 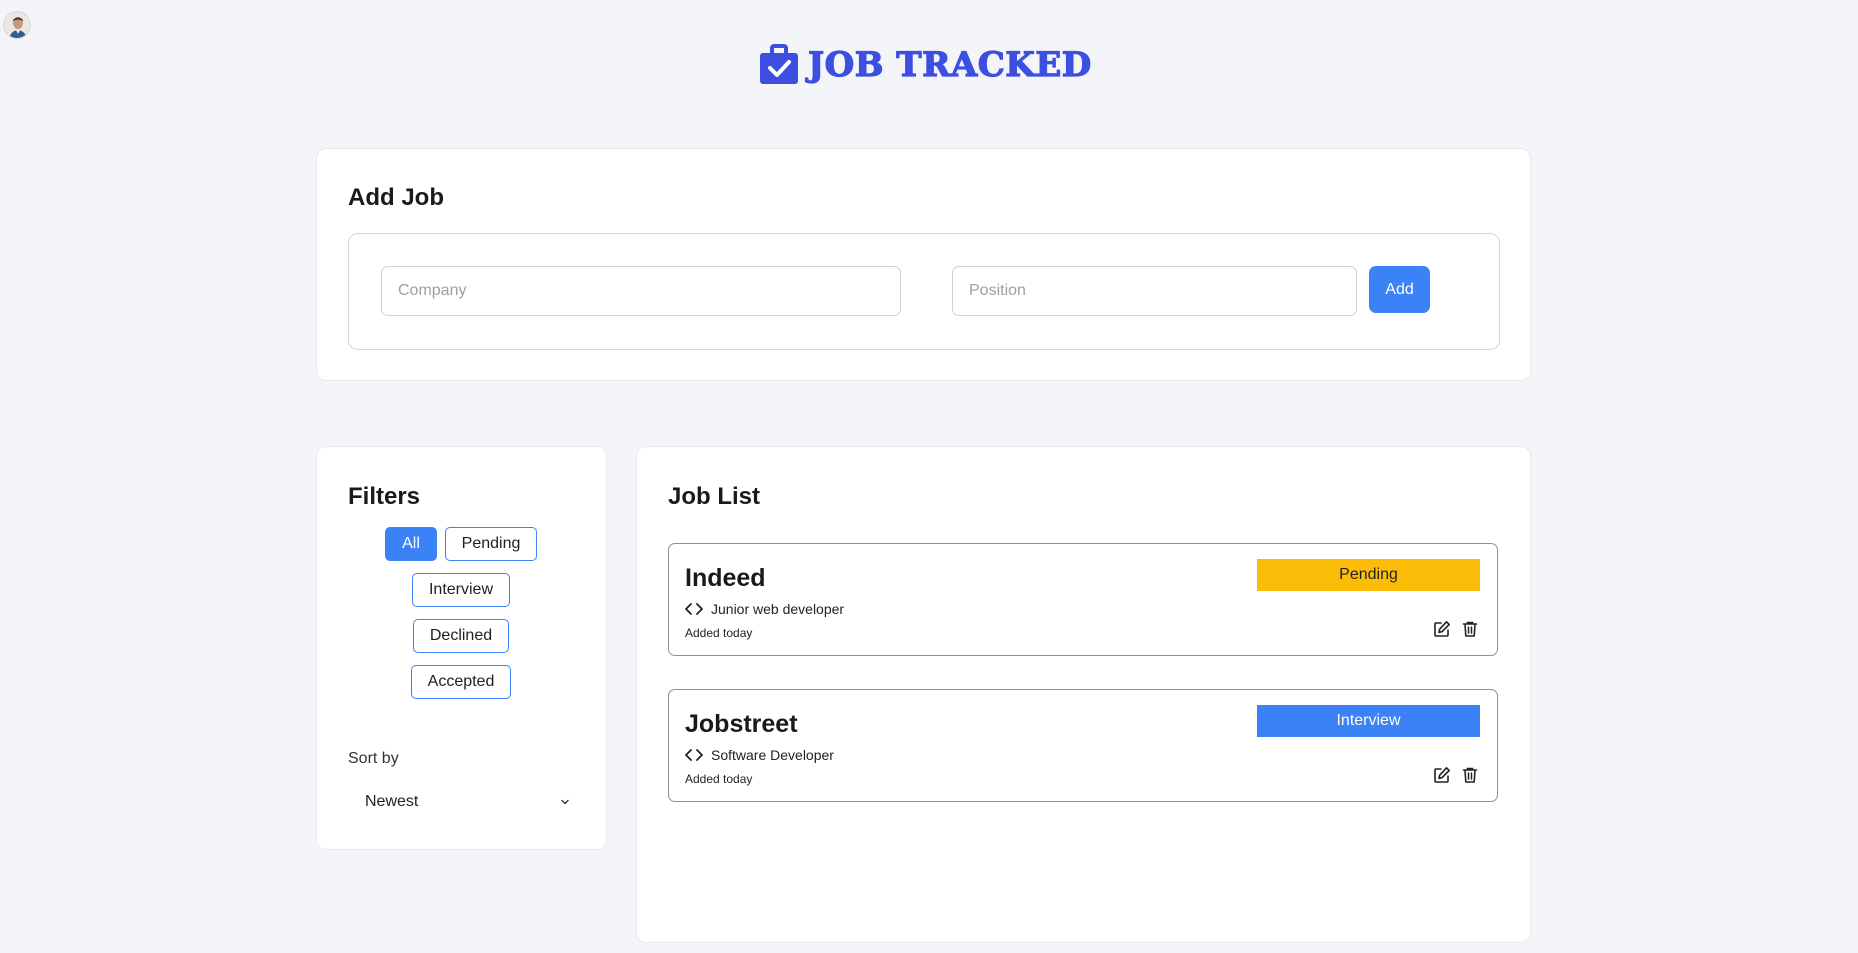 I want to click on filter-all-button: All, so click(x=411, y=544).